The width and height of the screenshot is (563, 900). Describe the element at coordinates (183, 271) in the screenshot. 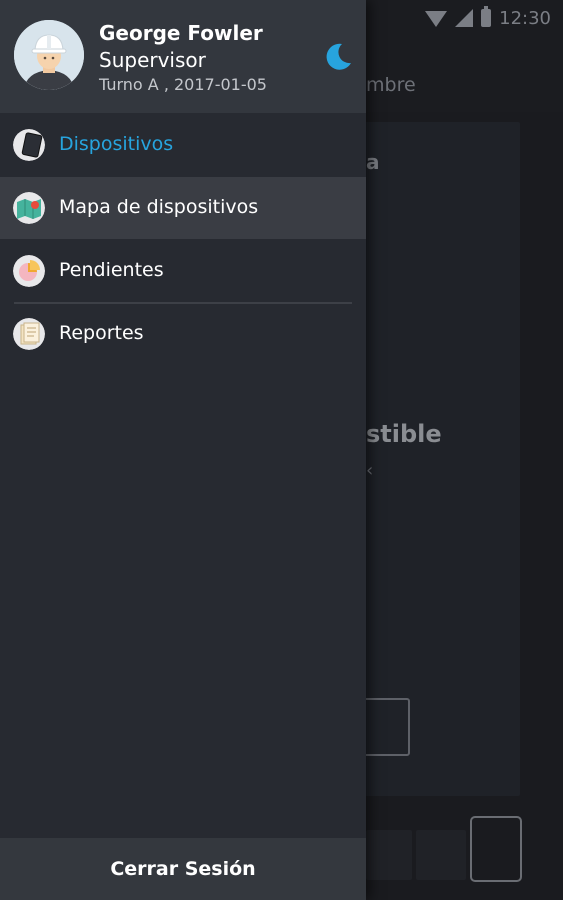

I see `menu-item-pendientes: Pendientes` at that location.